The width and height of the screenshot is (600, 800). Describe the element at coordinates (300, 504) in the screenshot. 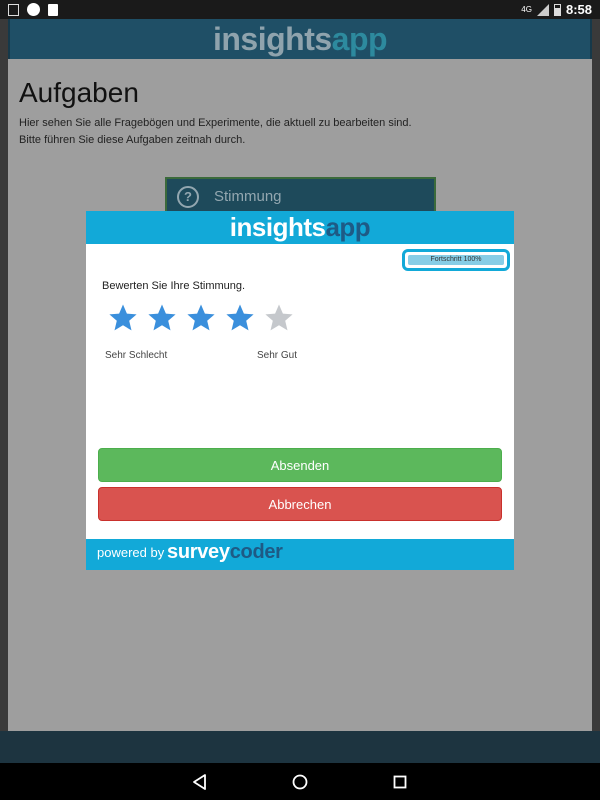

I see `cancel-button: Abbrechen` at that location.